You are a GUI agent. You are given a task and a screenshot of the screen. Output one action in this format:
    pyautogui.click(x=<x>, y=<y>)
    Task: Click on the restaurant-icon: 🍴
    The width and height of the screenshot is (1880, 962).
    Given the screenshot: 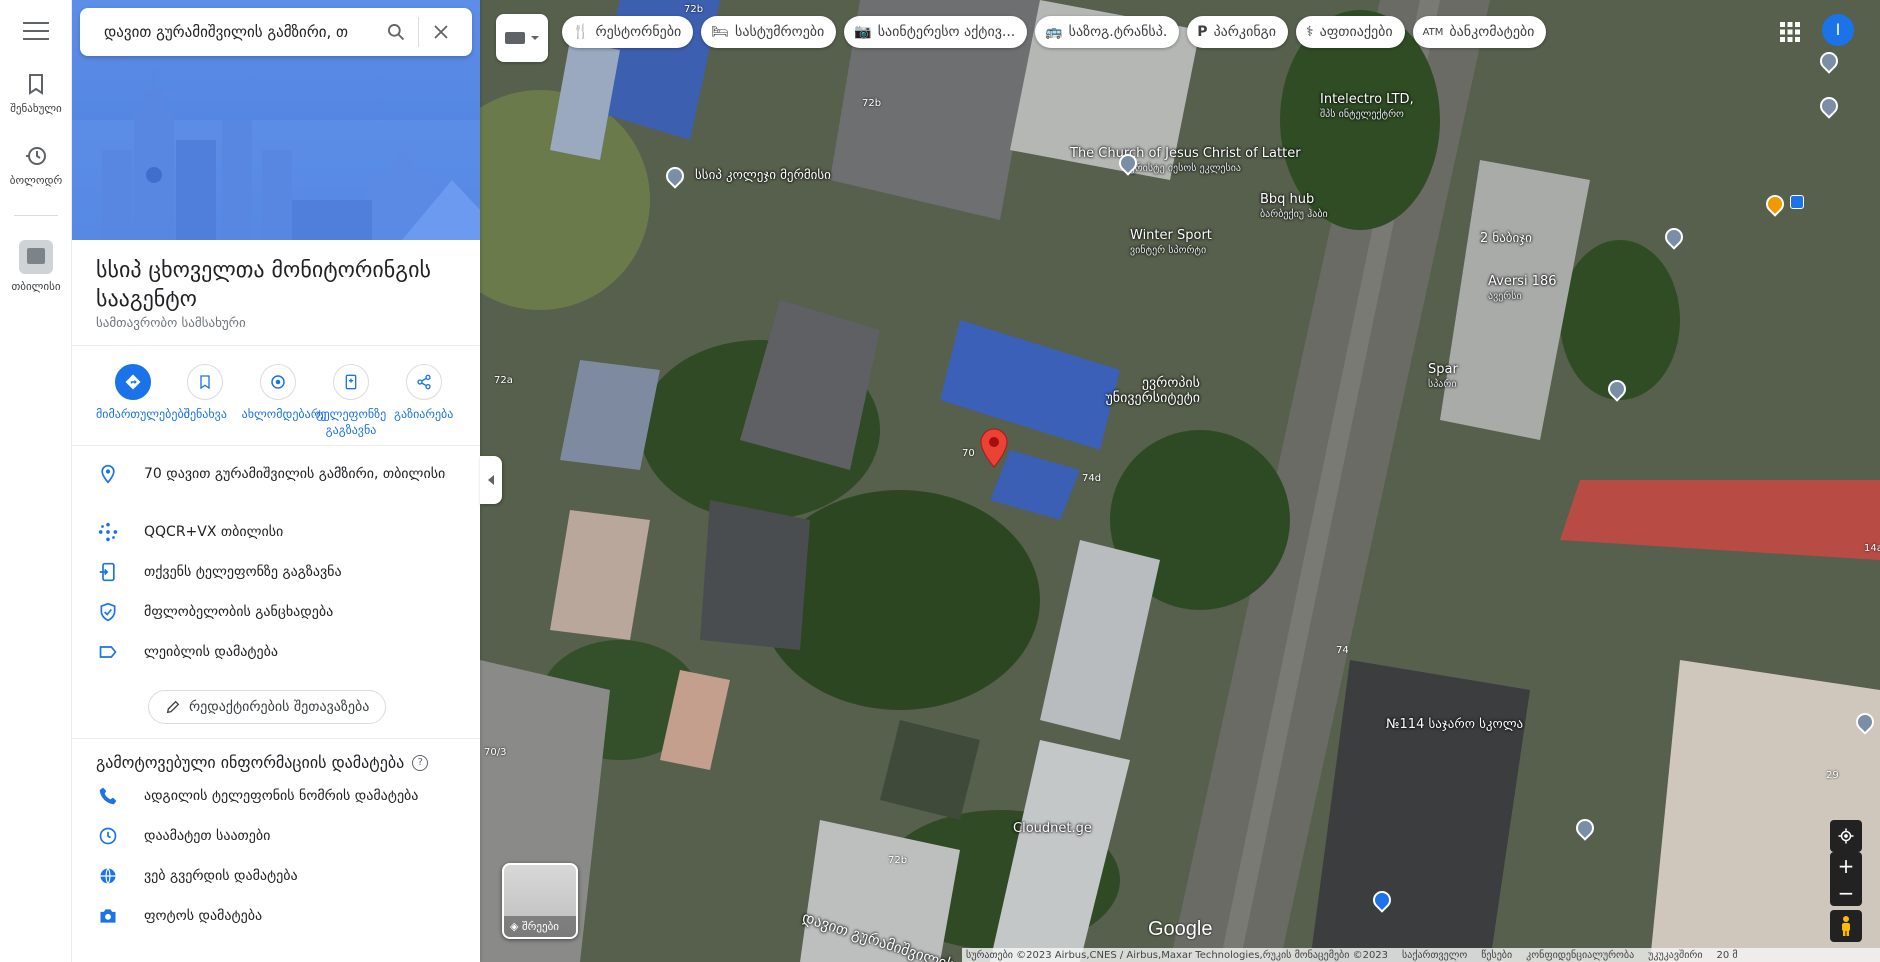 What is the action you would take?
    pyautogui.click(x=581, y=32)
    